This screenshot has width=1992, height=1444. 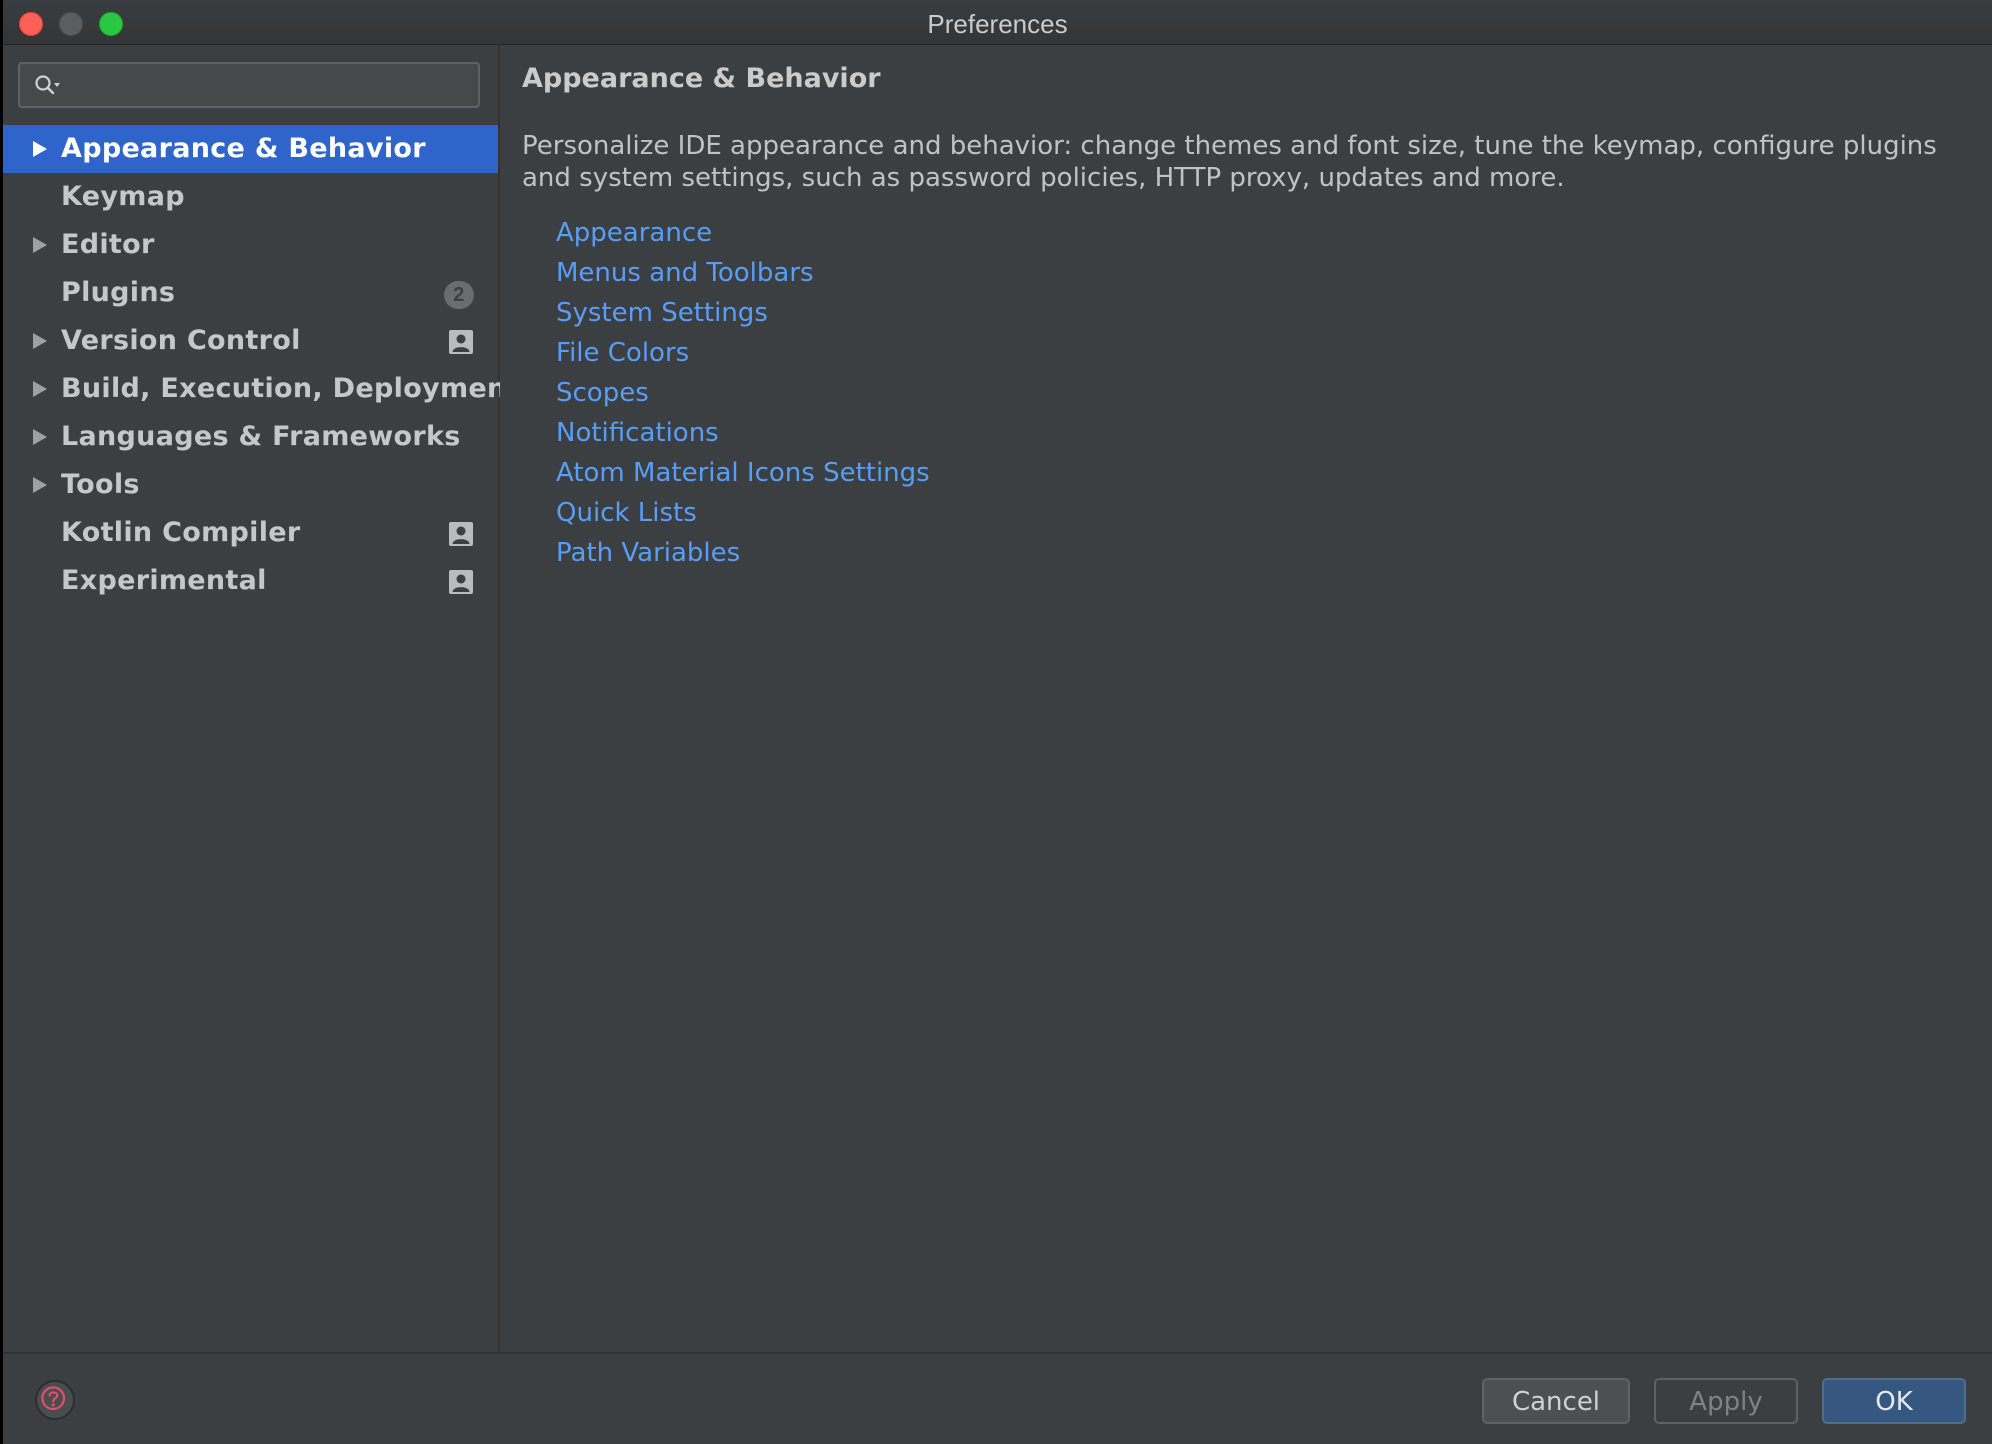 I want to click on sidebar-item-appearance-behavior: Appearance & Behavior, so click(x=250, y=149).